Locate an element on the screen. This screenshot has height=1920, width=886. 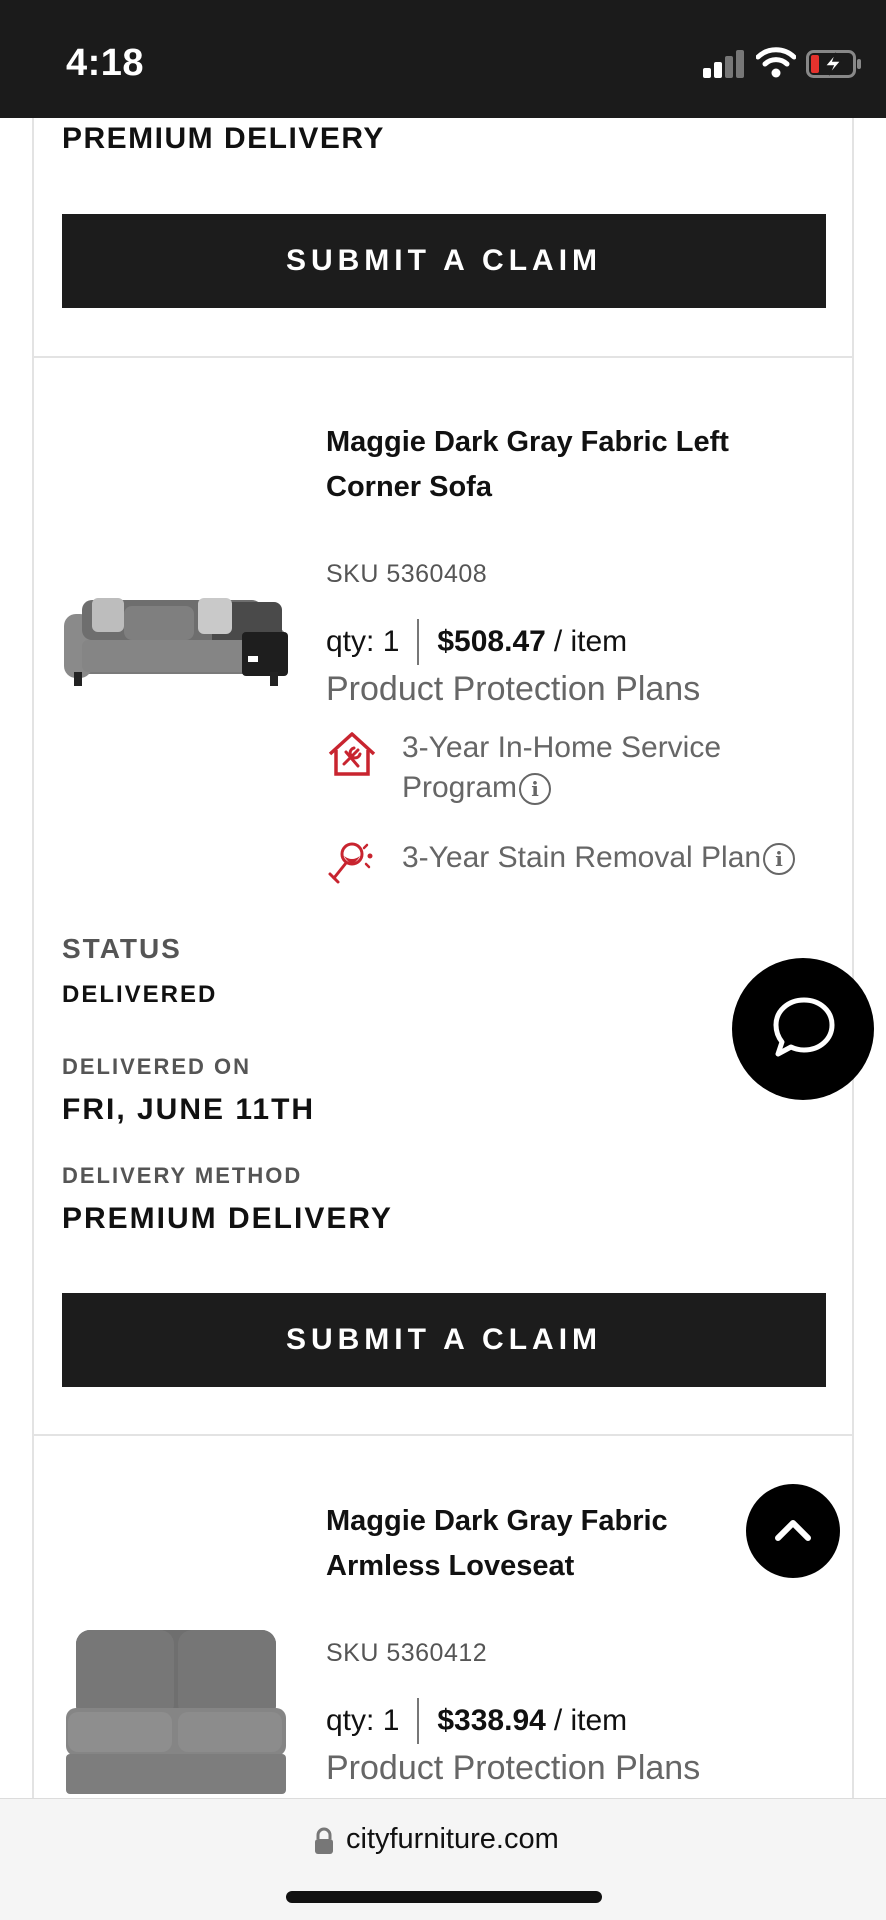
battery-charging-icon is located at coordinates (833, 64).